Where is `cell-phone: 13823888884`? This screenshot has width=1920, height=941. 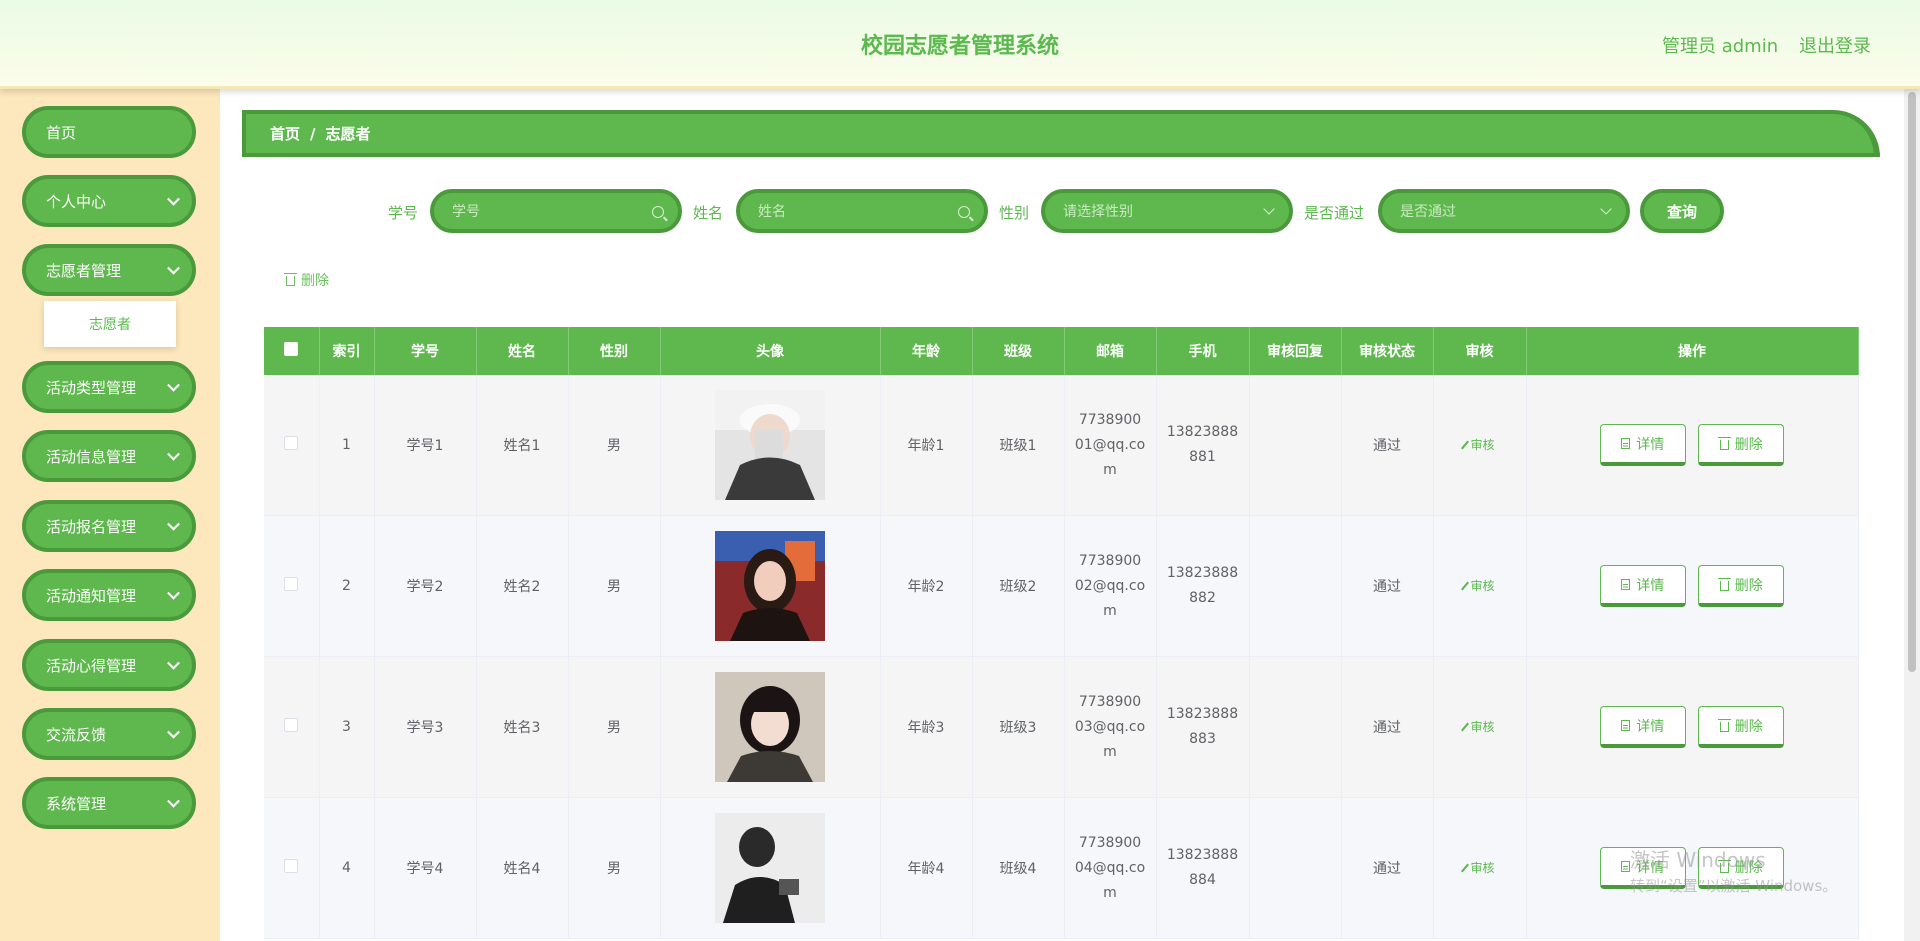
cell-phone: 13823888884 is located at coordinates (1203, 868).